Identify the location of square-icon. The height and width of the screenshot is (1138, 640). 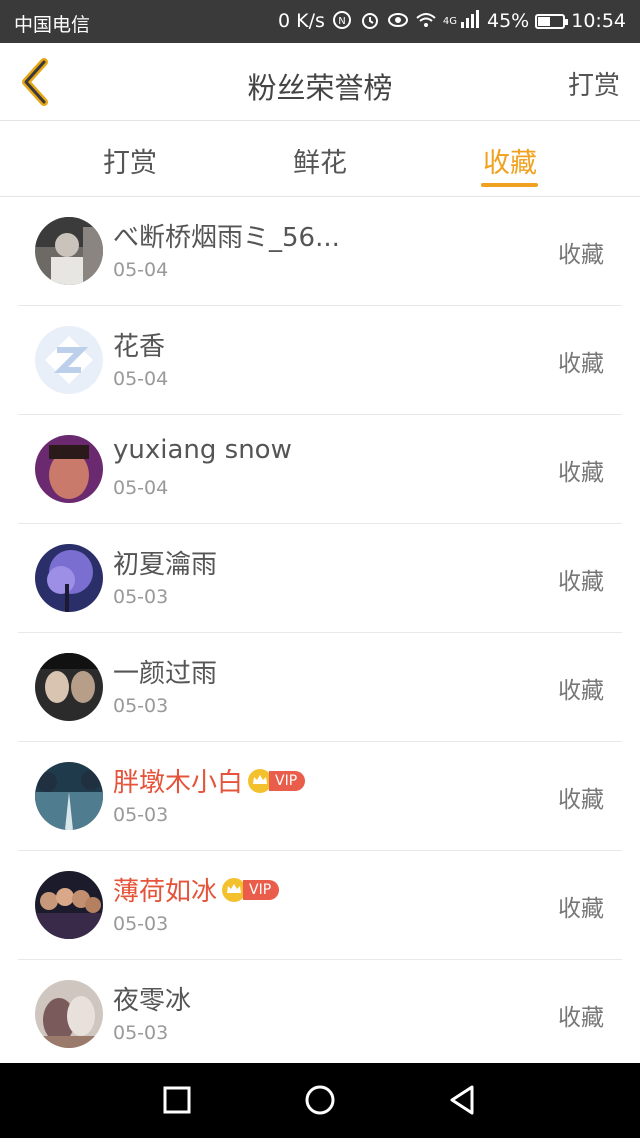
(177, 1100).